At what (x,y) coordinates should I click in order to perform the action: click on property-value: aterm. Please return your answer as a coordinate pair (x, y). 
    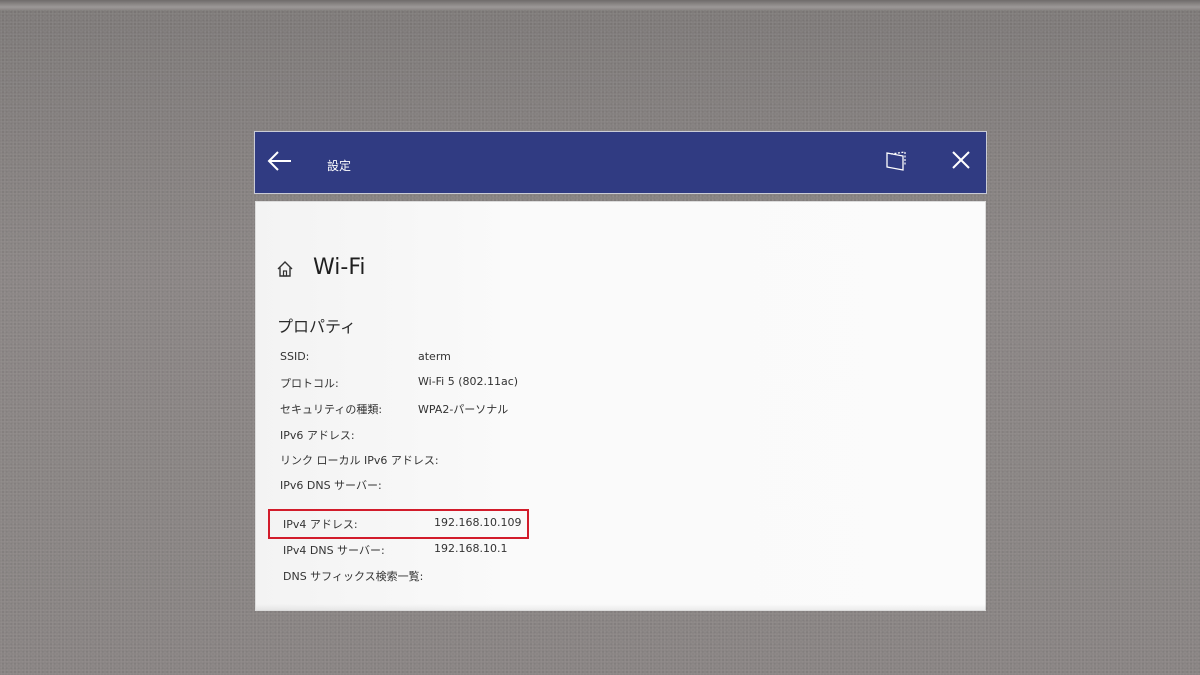
    Looking at the image, I should click on (434, 356).